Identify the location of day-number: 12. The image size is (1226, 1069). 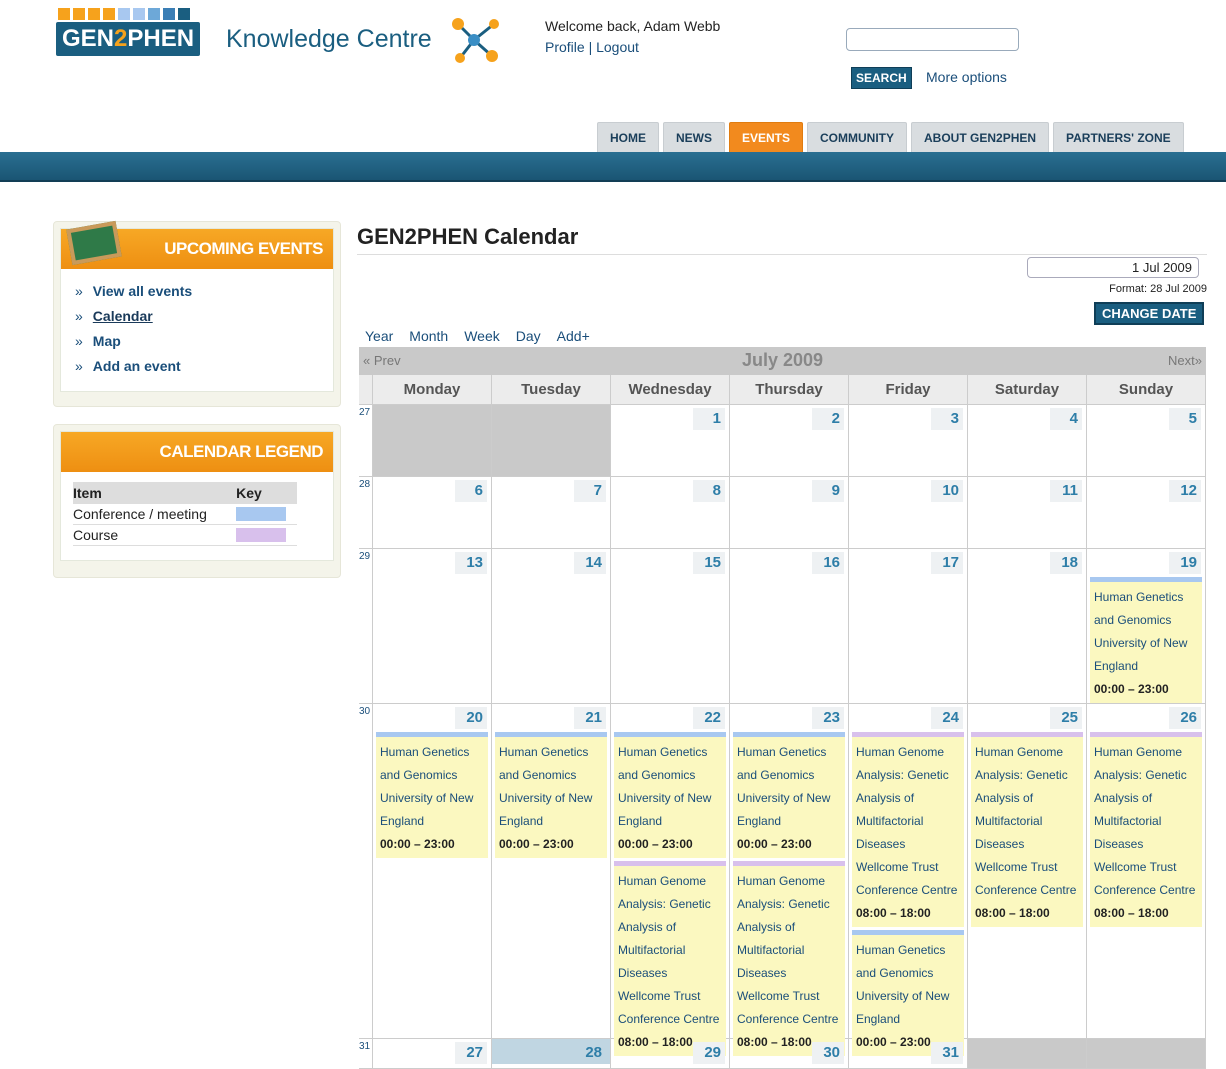
(1185, 491).